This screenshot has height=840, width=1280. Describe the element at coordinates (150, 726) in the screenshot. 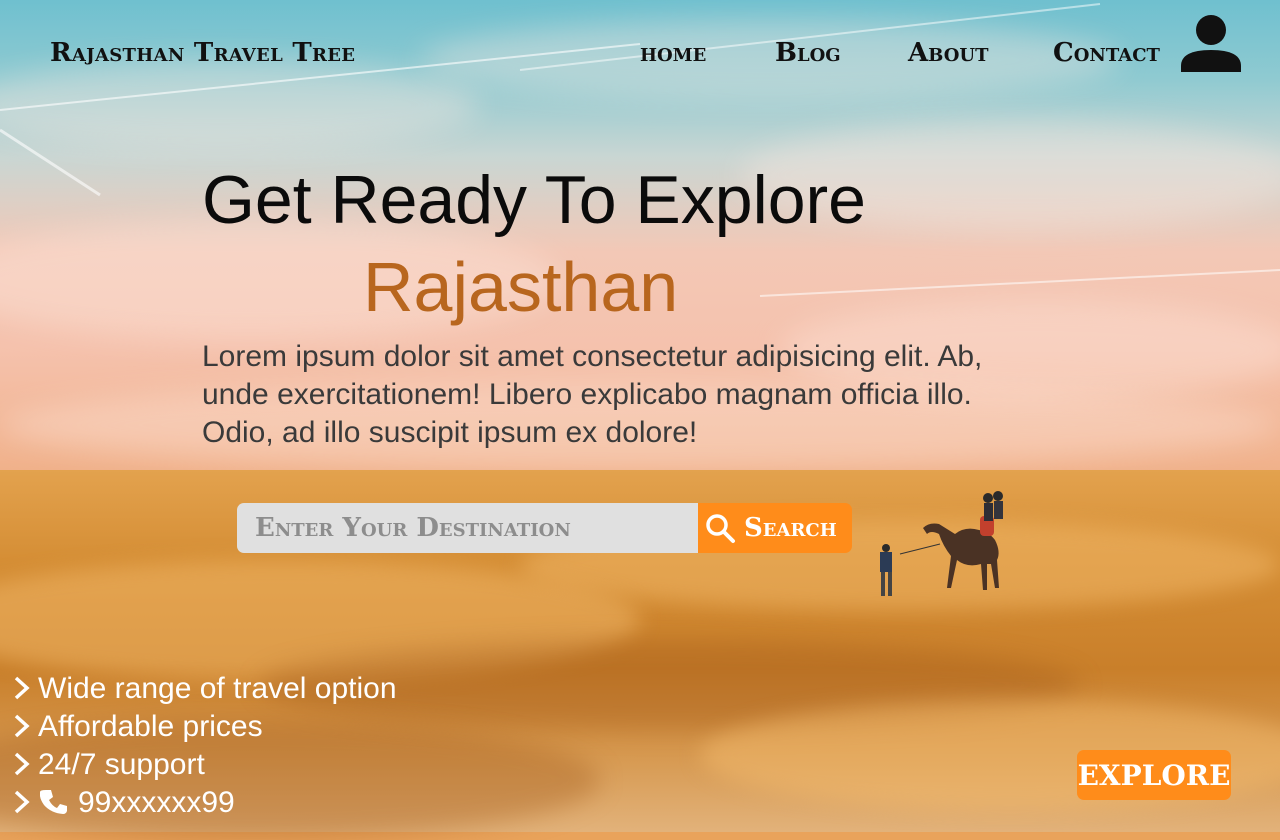

I see `feature-text: Affordable prices` at that location.